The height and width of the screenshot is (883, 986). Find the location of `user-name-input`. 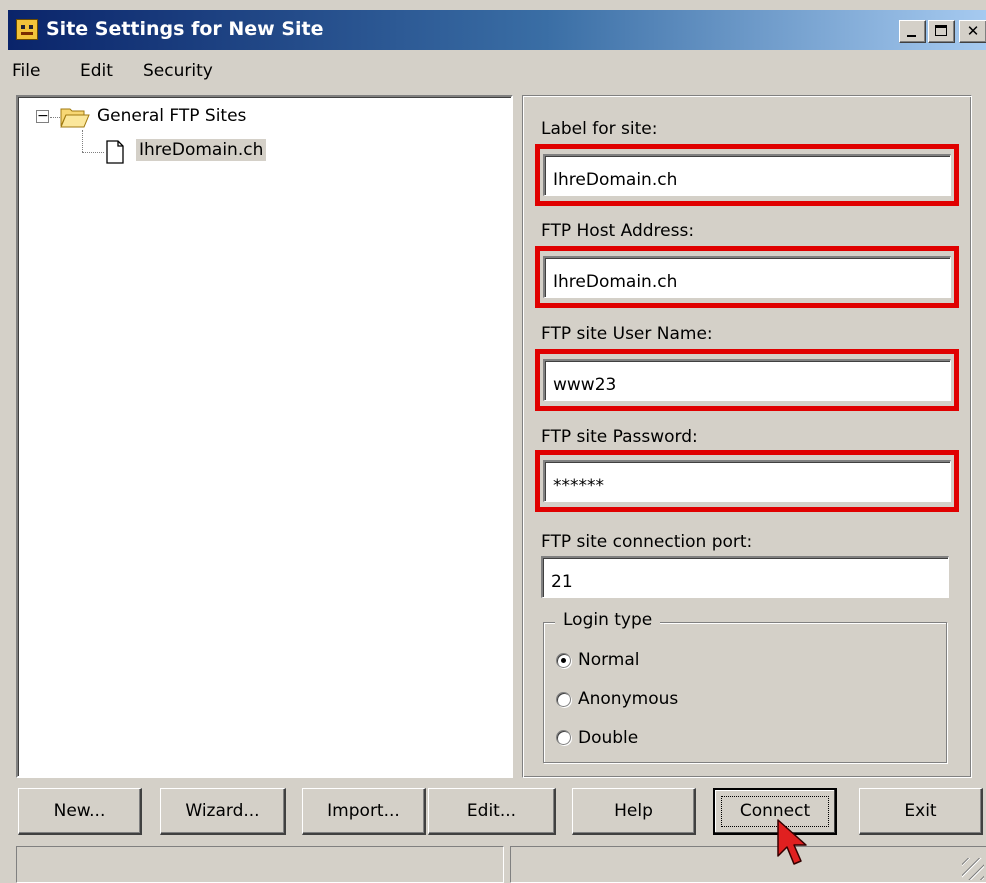

user-name-input is located at coordinates (747, 380).